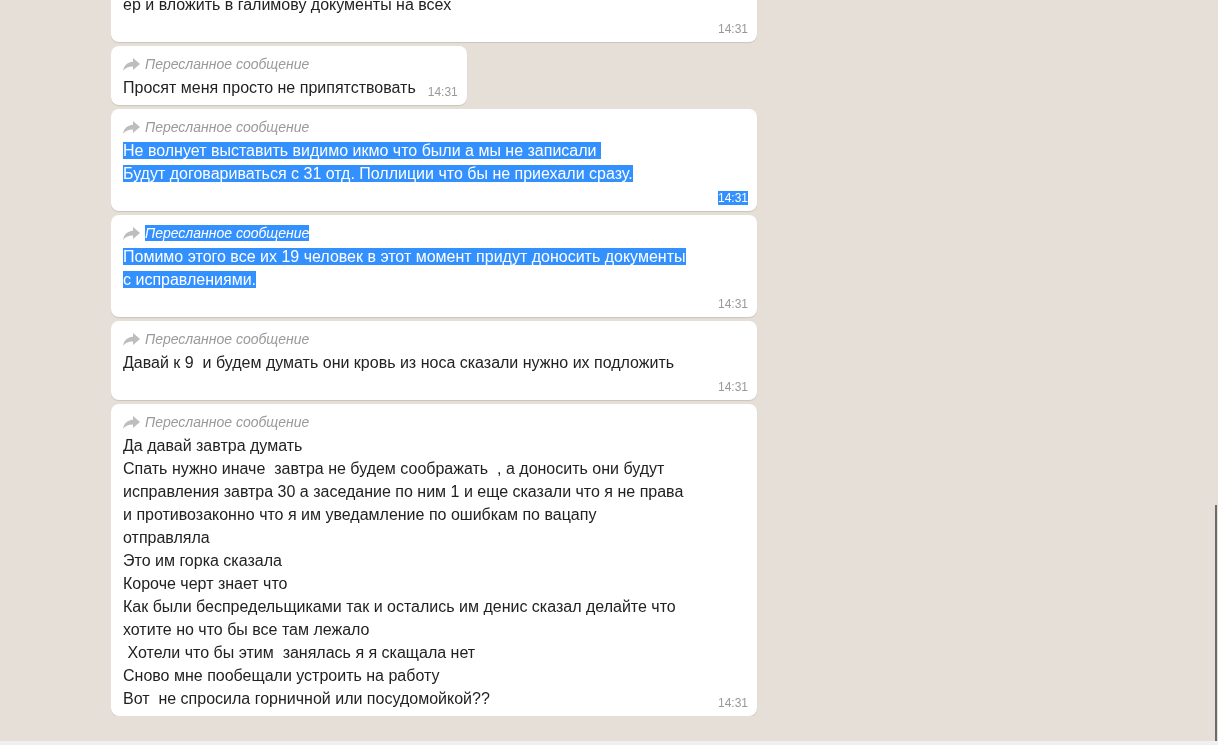 The height and width of the screenshot is (745, 1218). What do you see at coordinates (378, 162) in the screenshot?
I see `message-text: Не волнует выставить видимо икмо что были а мы не записали Будут договариваться с 31 отд. Поллиции что бы не приехали сразу.` at bounding box center [378, 162].